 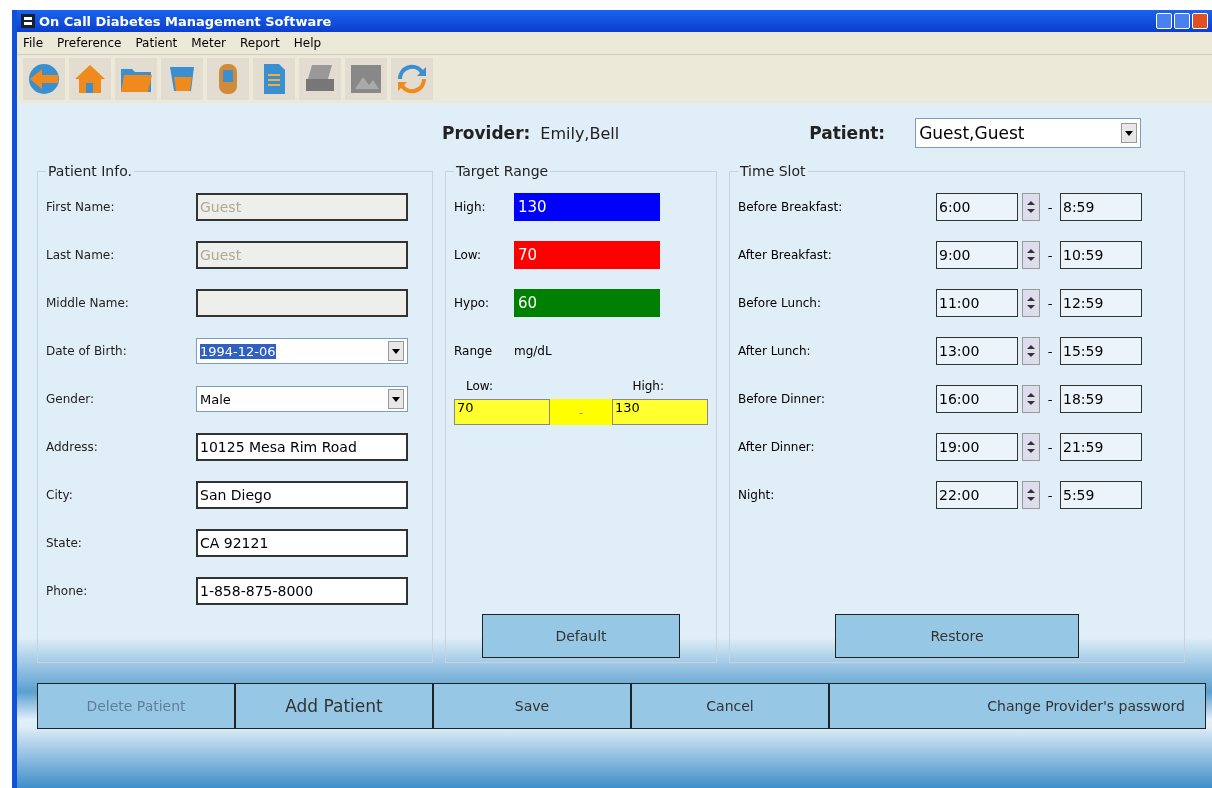 What do you see at coordinates (81, 207) in the screenshot?
I see `field-label: First Name:` at bounding box center [81, 207].